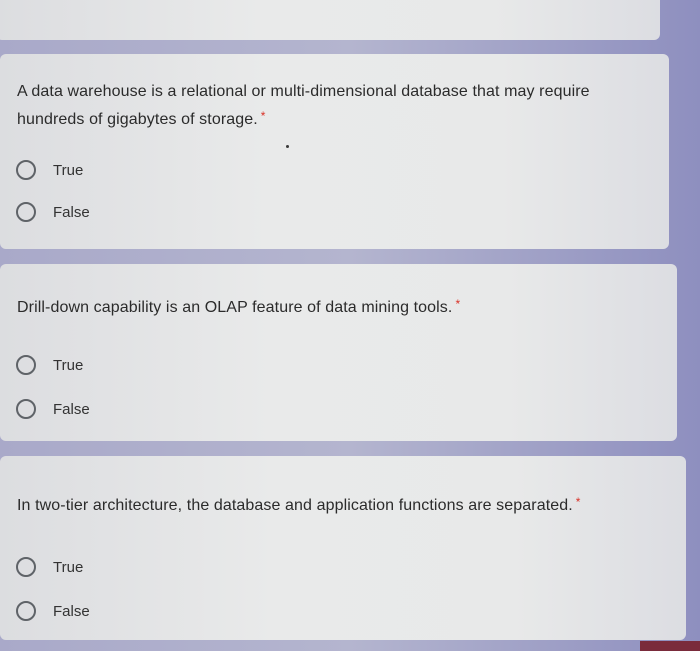 This screenshot has height=651, width=700. What do you see at coordinates (330, 20) in the screenshot?
I see `previous-question-card` at bounding box center [330, 20].